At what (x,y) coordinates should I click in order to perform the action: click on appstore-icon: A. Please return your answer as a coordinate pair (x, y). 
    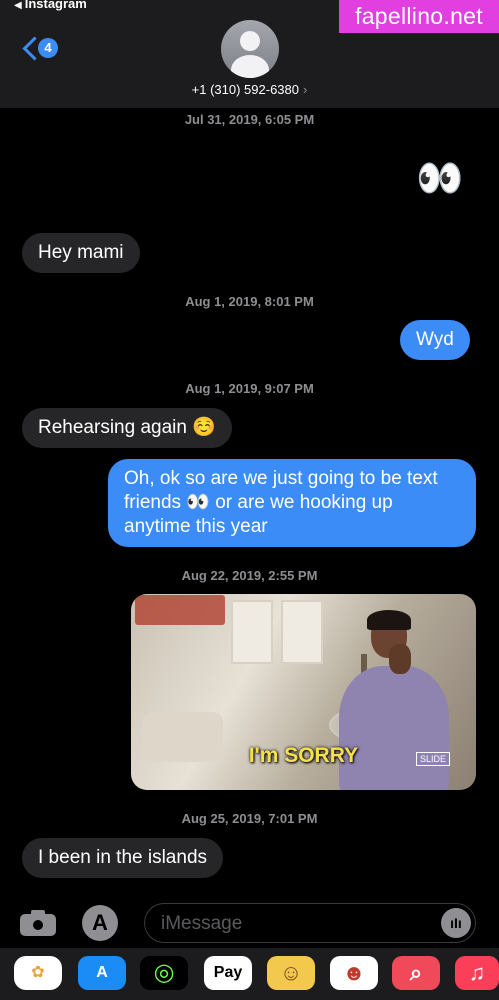
    Looking at the image, I should click on (100, 923).